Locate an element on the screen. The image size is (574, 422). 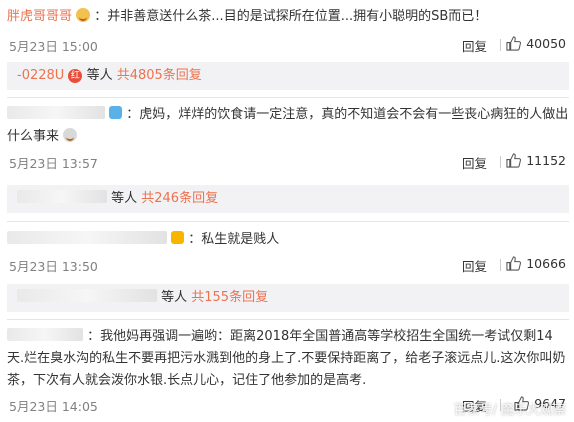
more-replies-link: 共155条回复 is located at coordinates (229, 297).